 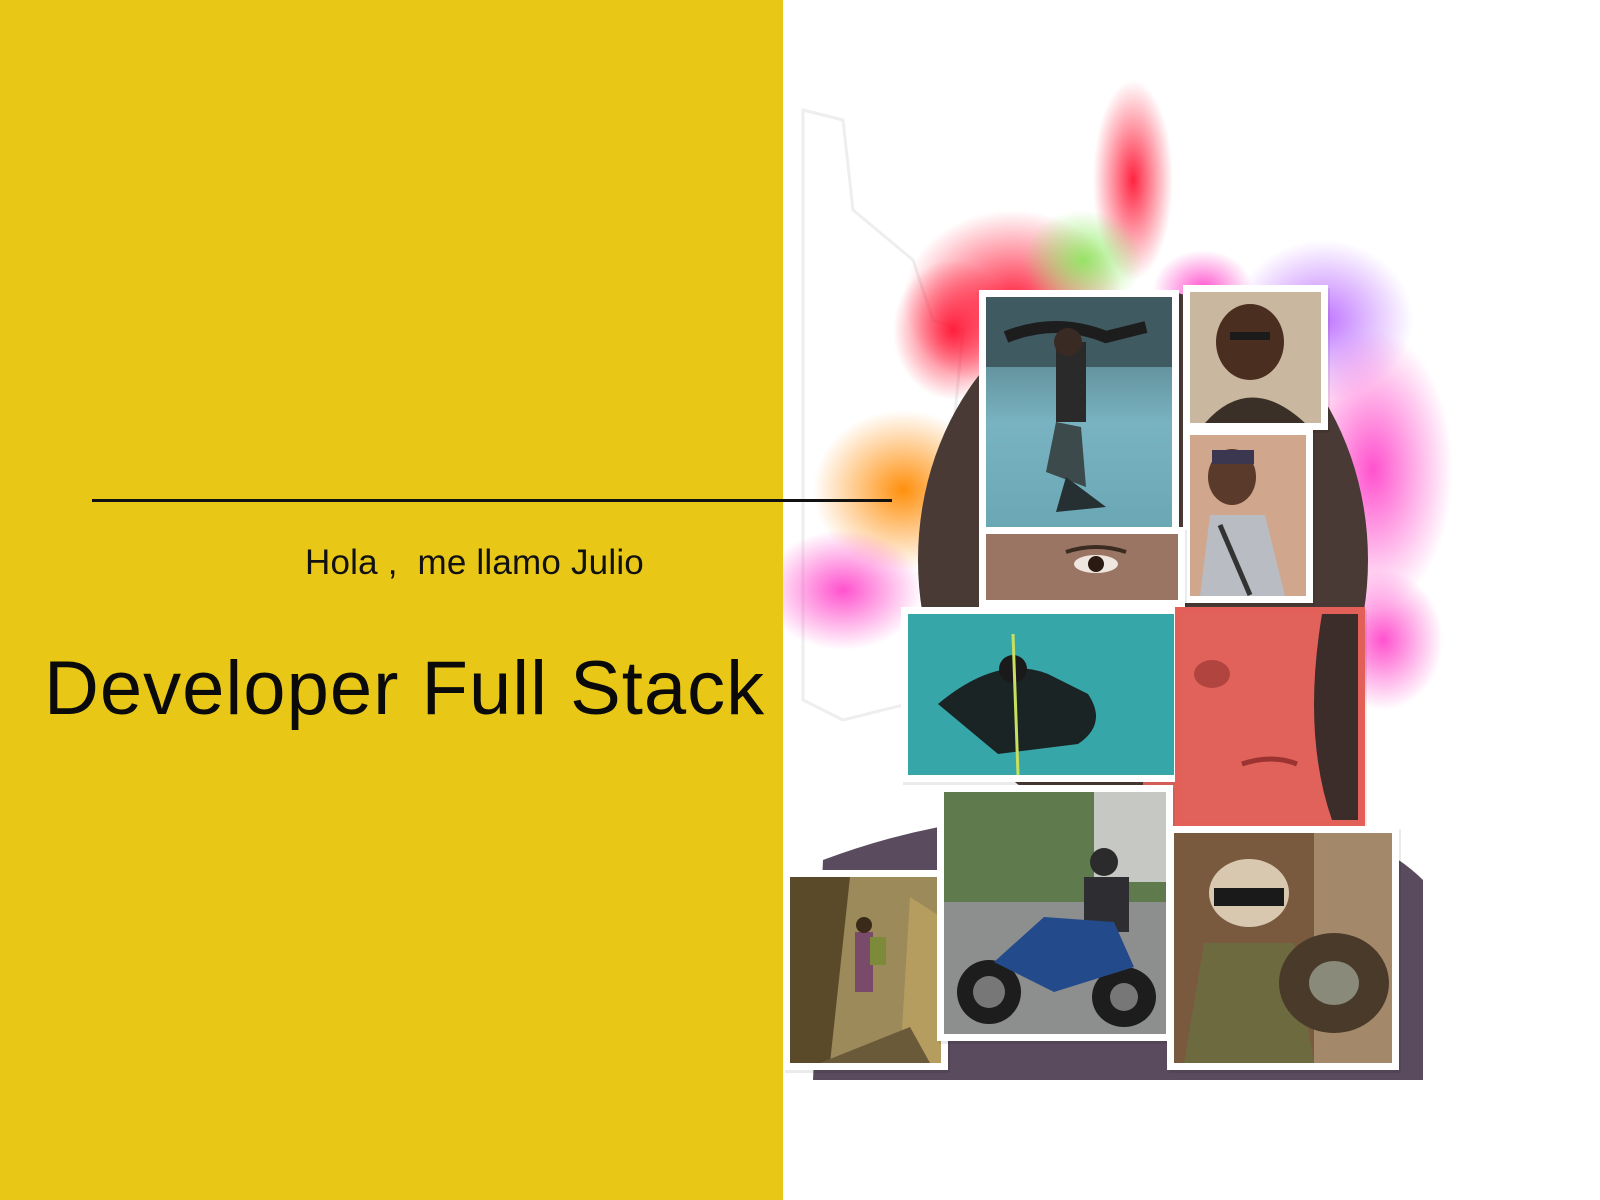 I want to click on mountain-hiker-photo, so click(x=865, y=970).